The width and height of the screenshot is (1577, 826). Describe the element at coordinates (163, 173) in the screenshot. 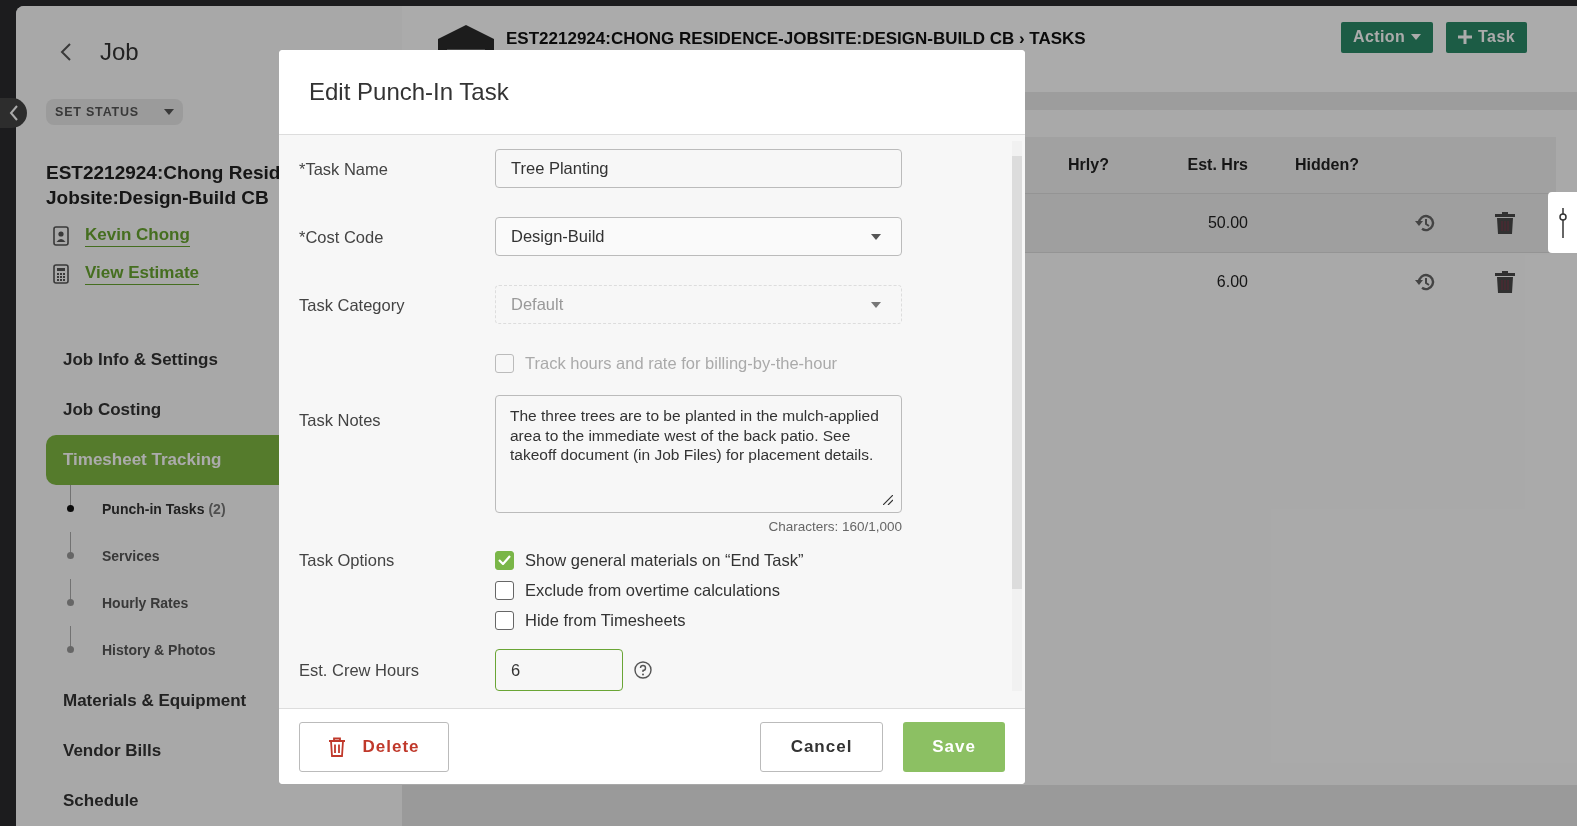

I see `job-title: EST2212924:Chong Resid` at that location.